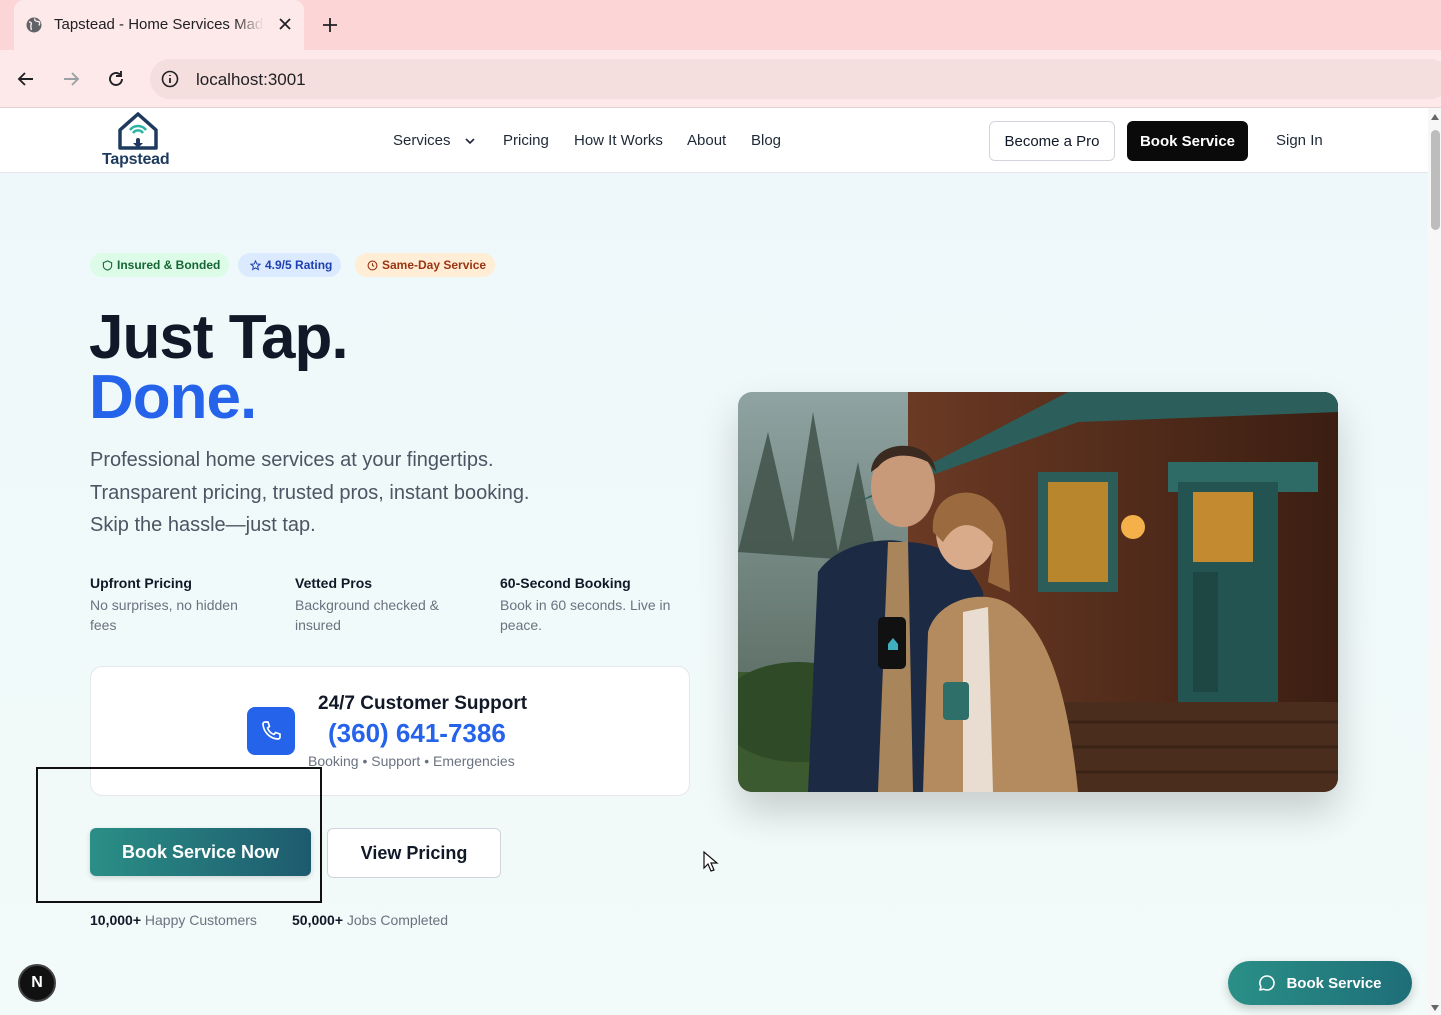  I want to click on nav-blog: Blog, so click(766, 140).